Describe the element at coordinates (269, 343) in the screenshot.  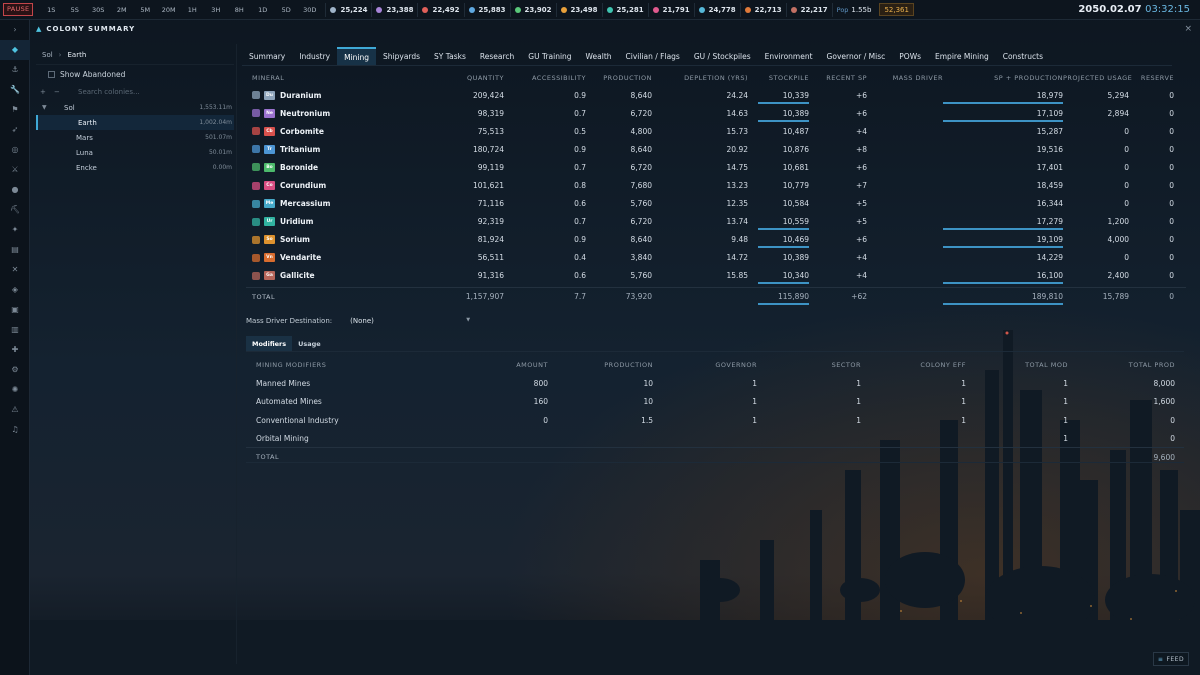
I see `subtab-modifiers: Modifiers` at that location.